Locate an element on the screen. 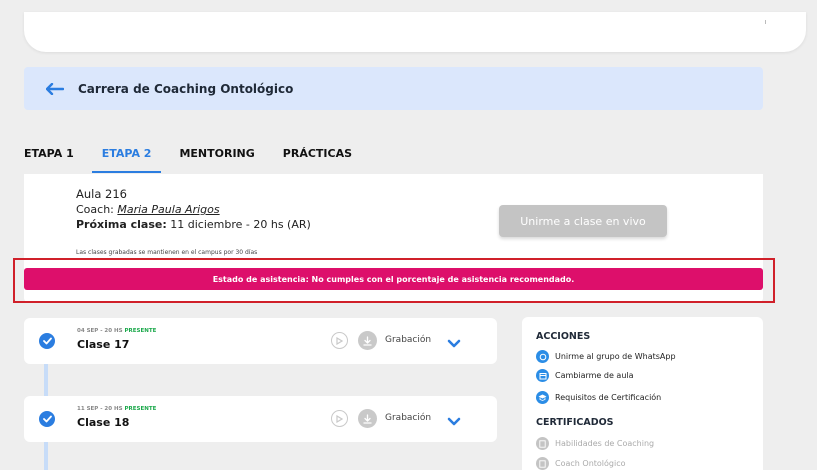 This screenshot has height=470, width=817. sidebar-item-certificate-skills: Habilidades de Coaching is located at coordinates (595, 443).